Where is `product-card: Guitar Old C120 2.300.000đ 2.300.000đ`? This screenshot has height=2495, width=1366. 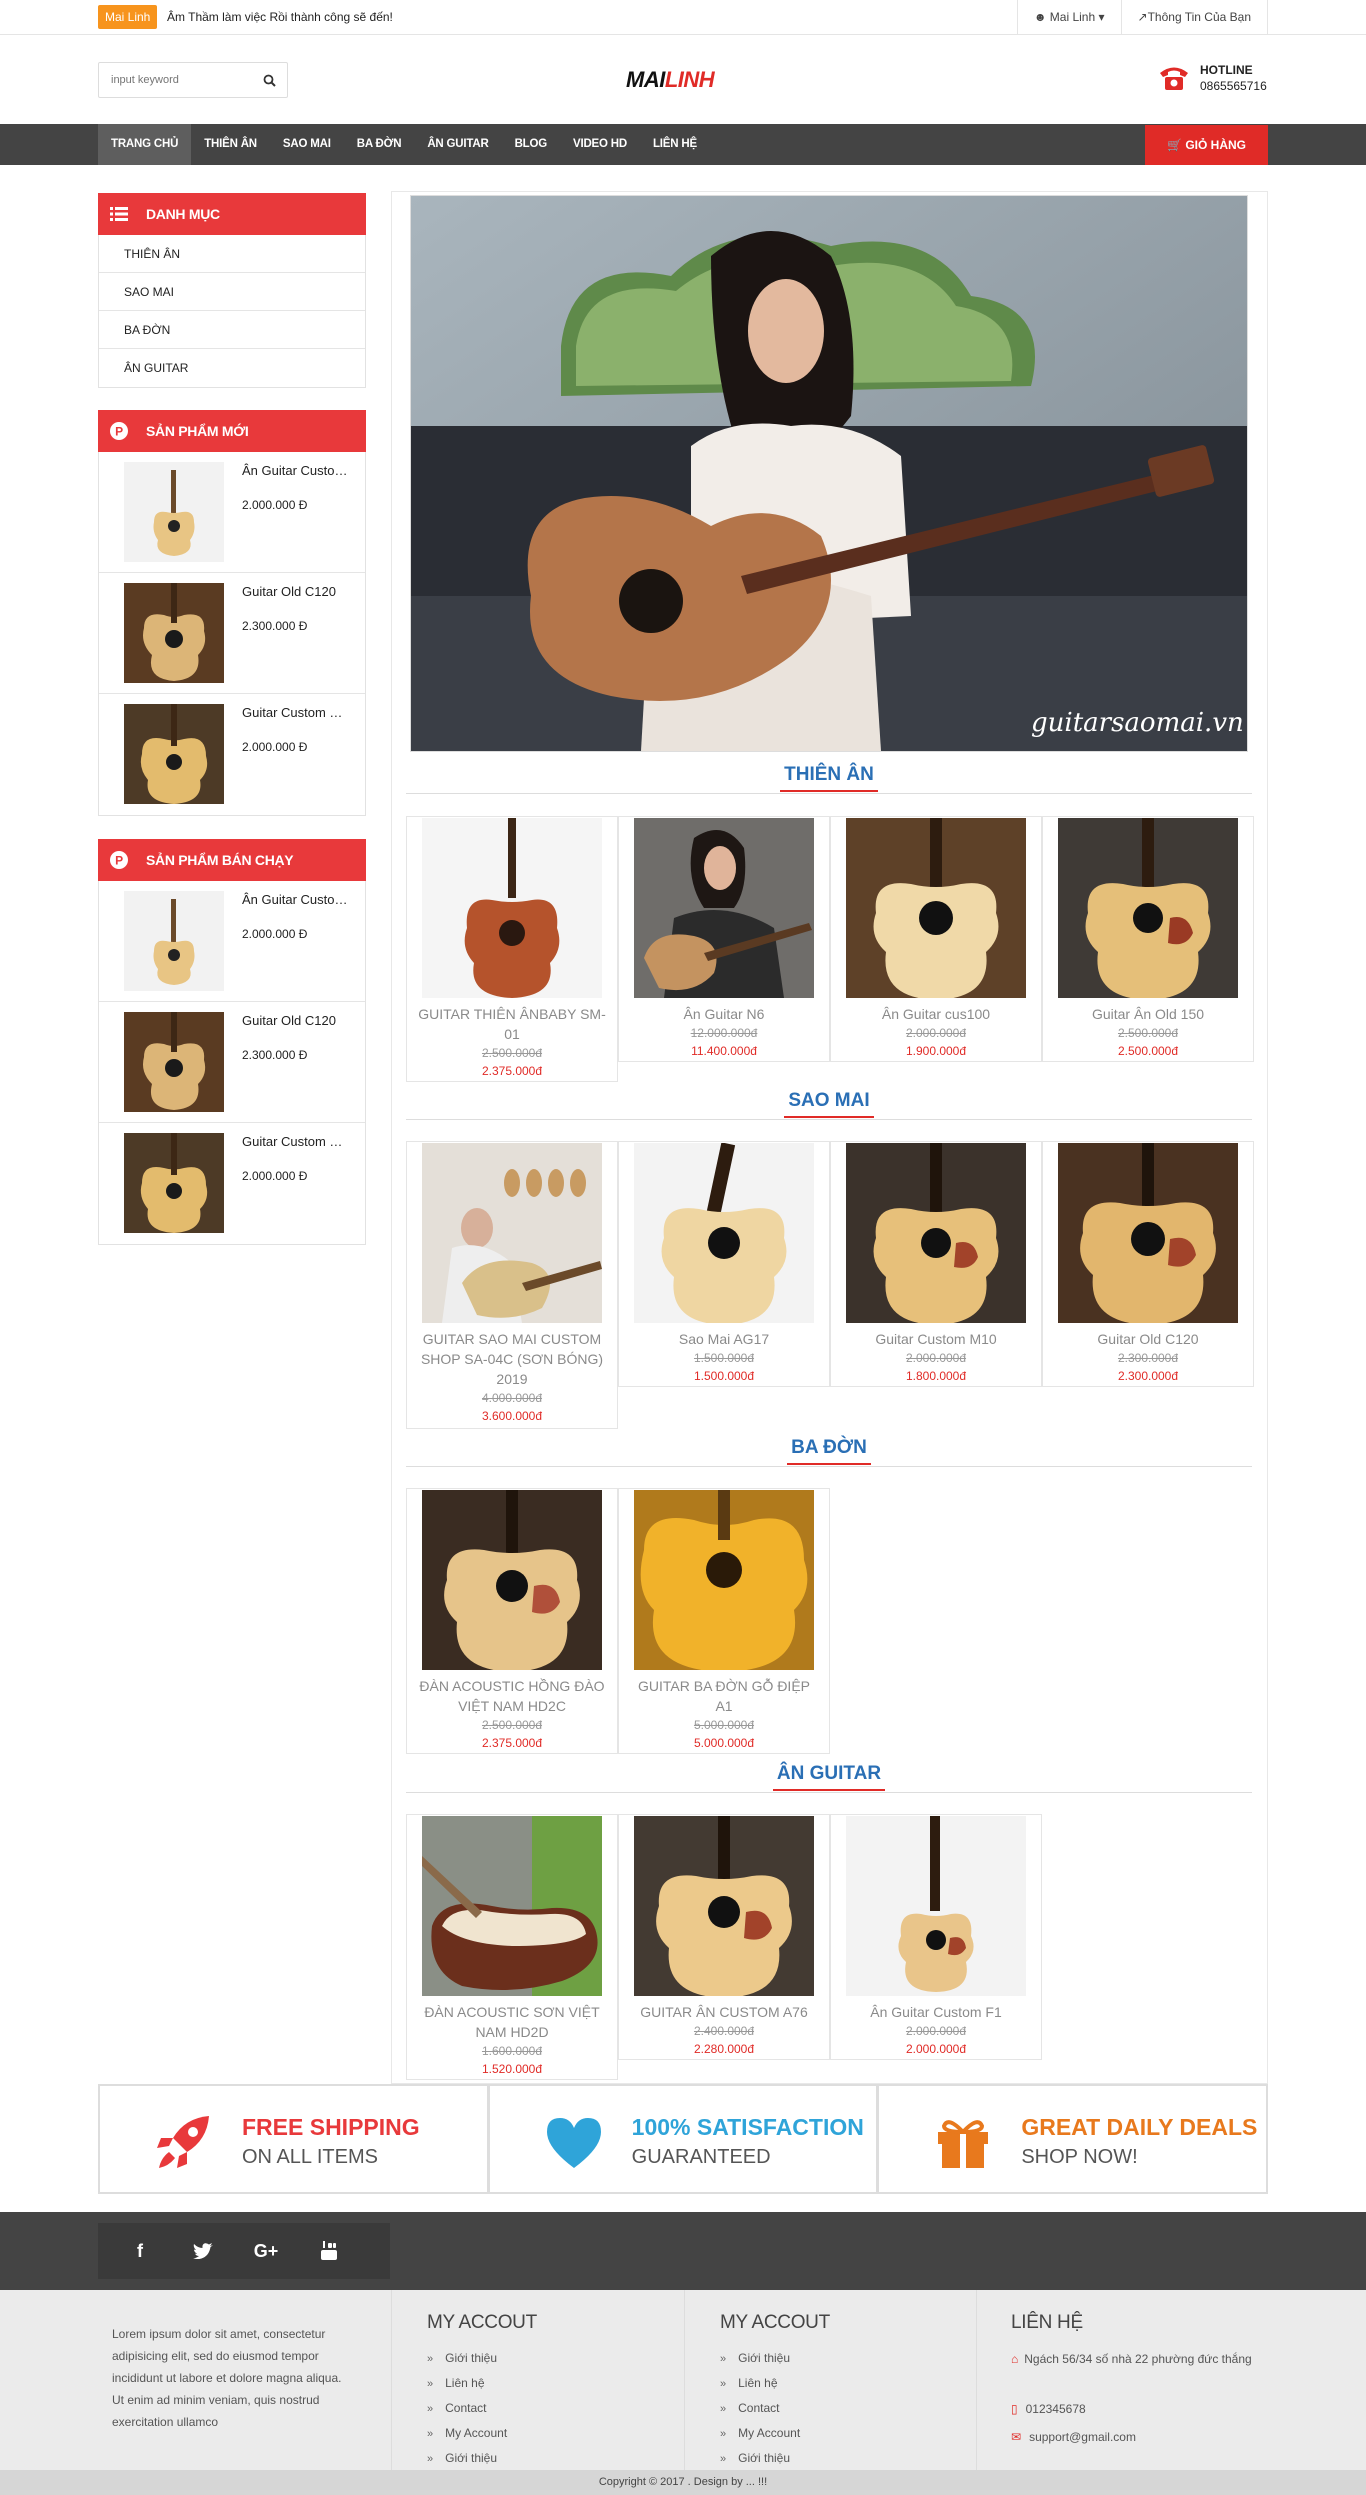
product-card: Guitar Old C120 2.300.000đ 2.300.000đ is located at coordinates (1148, 1264).